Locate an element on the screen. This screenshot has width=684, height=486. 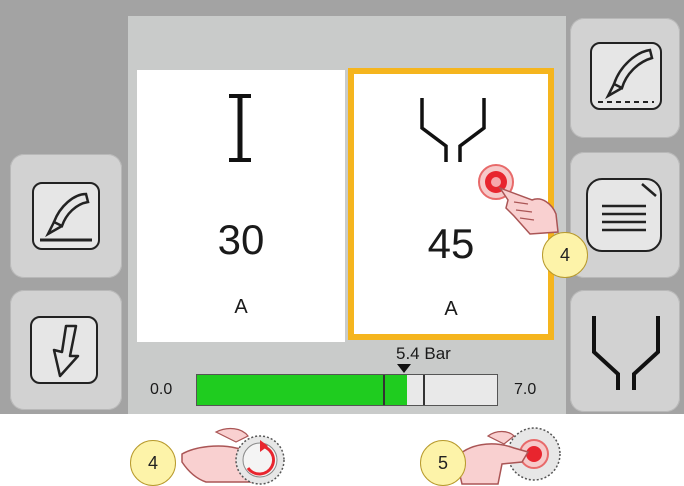
angle-unit: A is located at coordinates (451, 309).